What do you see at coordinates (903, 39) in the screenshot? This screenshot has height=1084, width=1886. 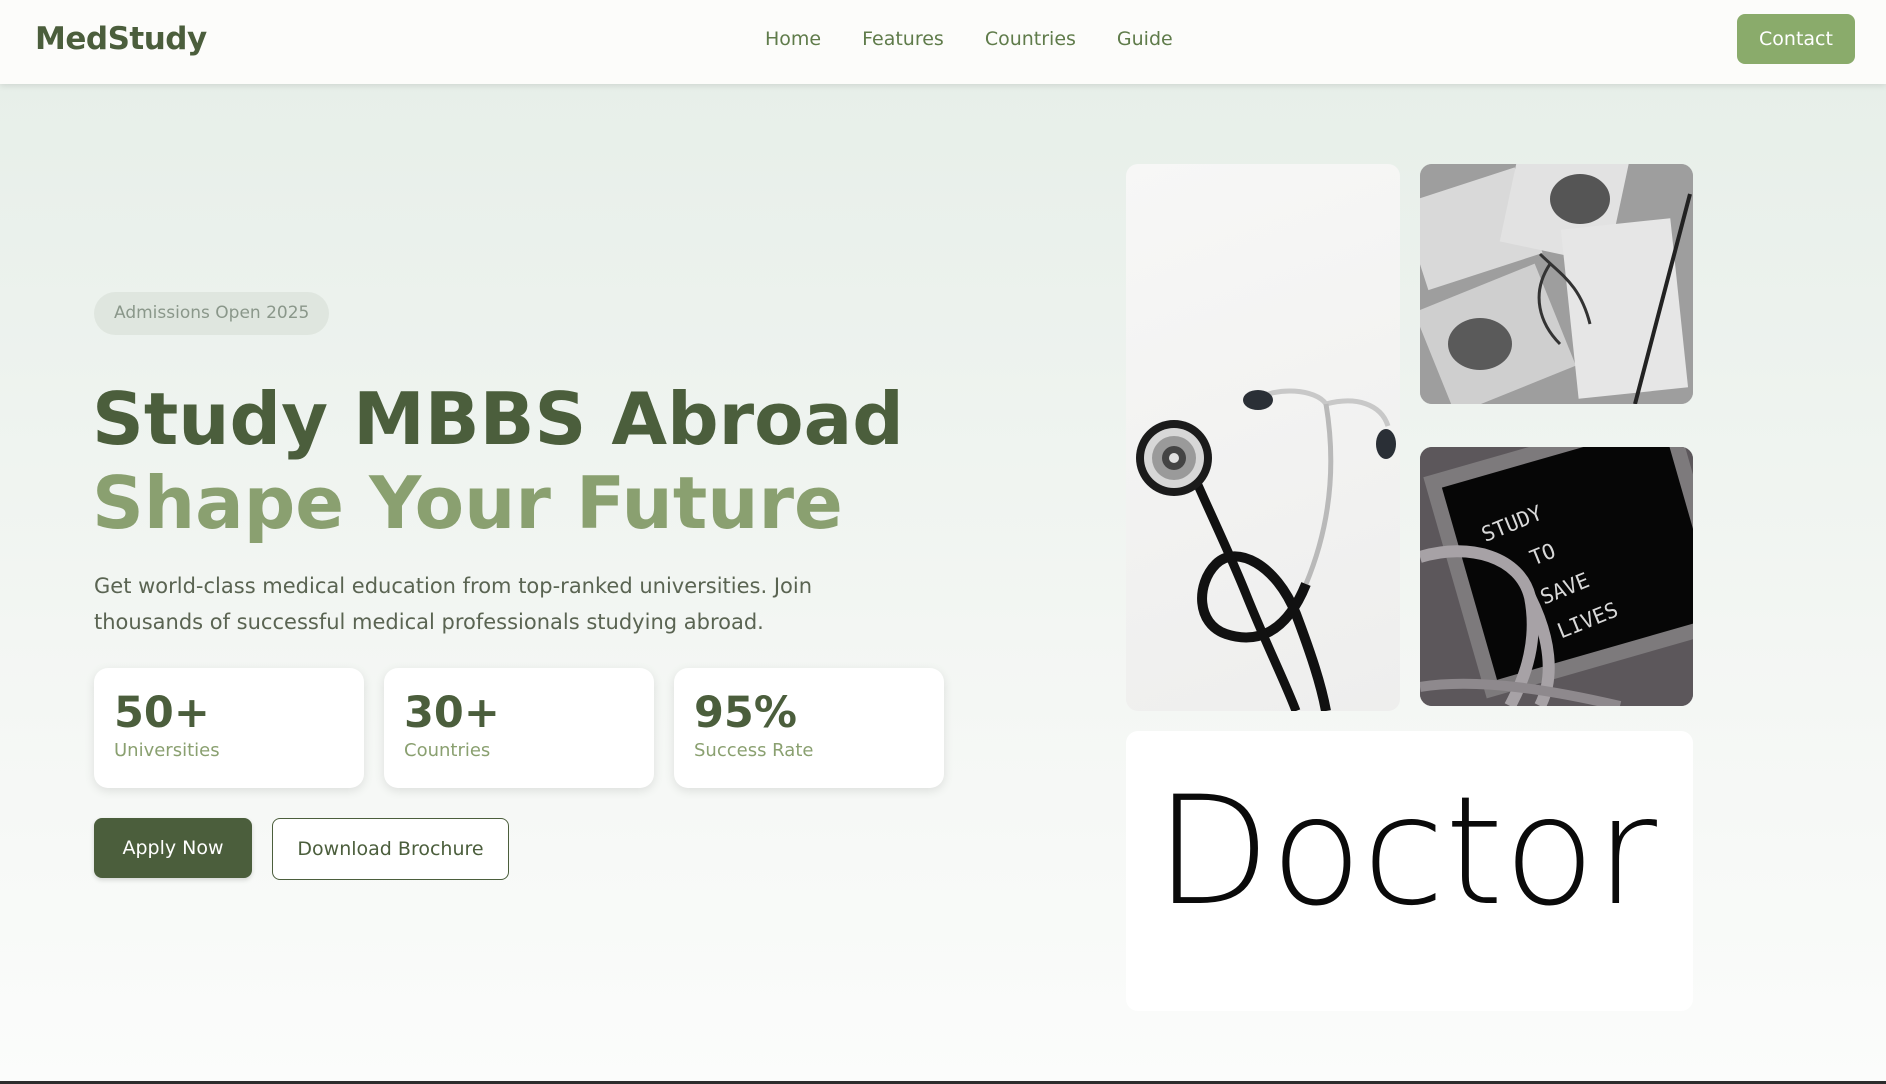 I see `nav-link-features: Features` at bounding box center [903, 39].